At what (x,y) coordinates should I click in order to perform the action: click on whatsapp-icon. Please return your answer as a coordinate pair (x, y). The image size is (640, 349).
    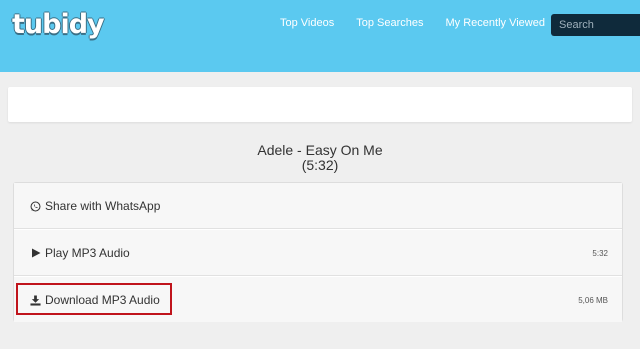
    Looking at the image, I should click on (35, 206).